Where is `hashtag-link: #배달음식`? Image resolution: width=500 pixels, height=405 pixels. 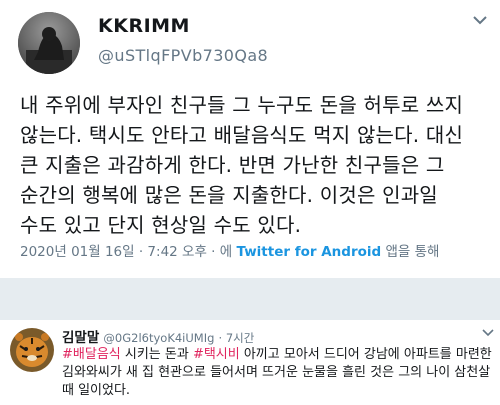 hashtag-link: #배달음식 is located at coordinates (91, 354).